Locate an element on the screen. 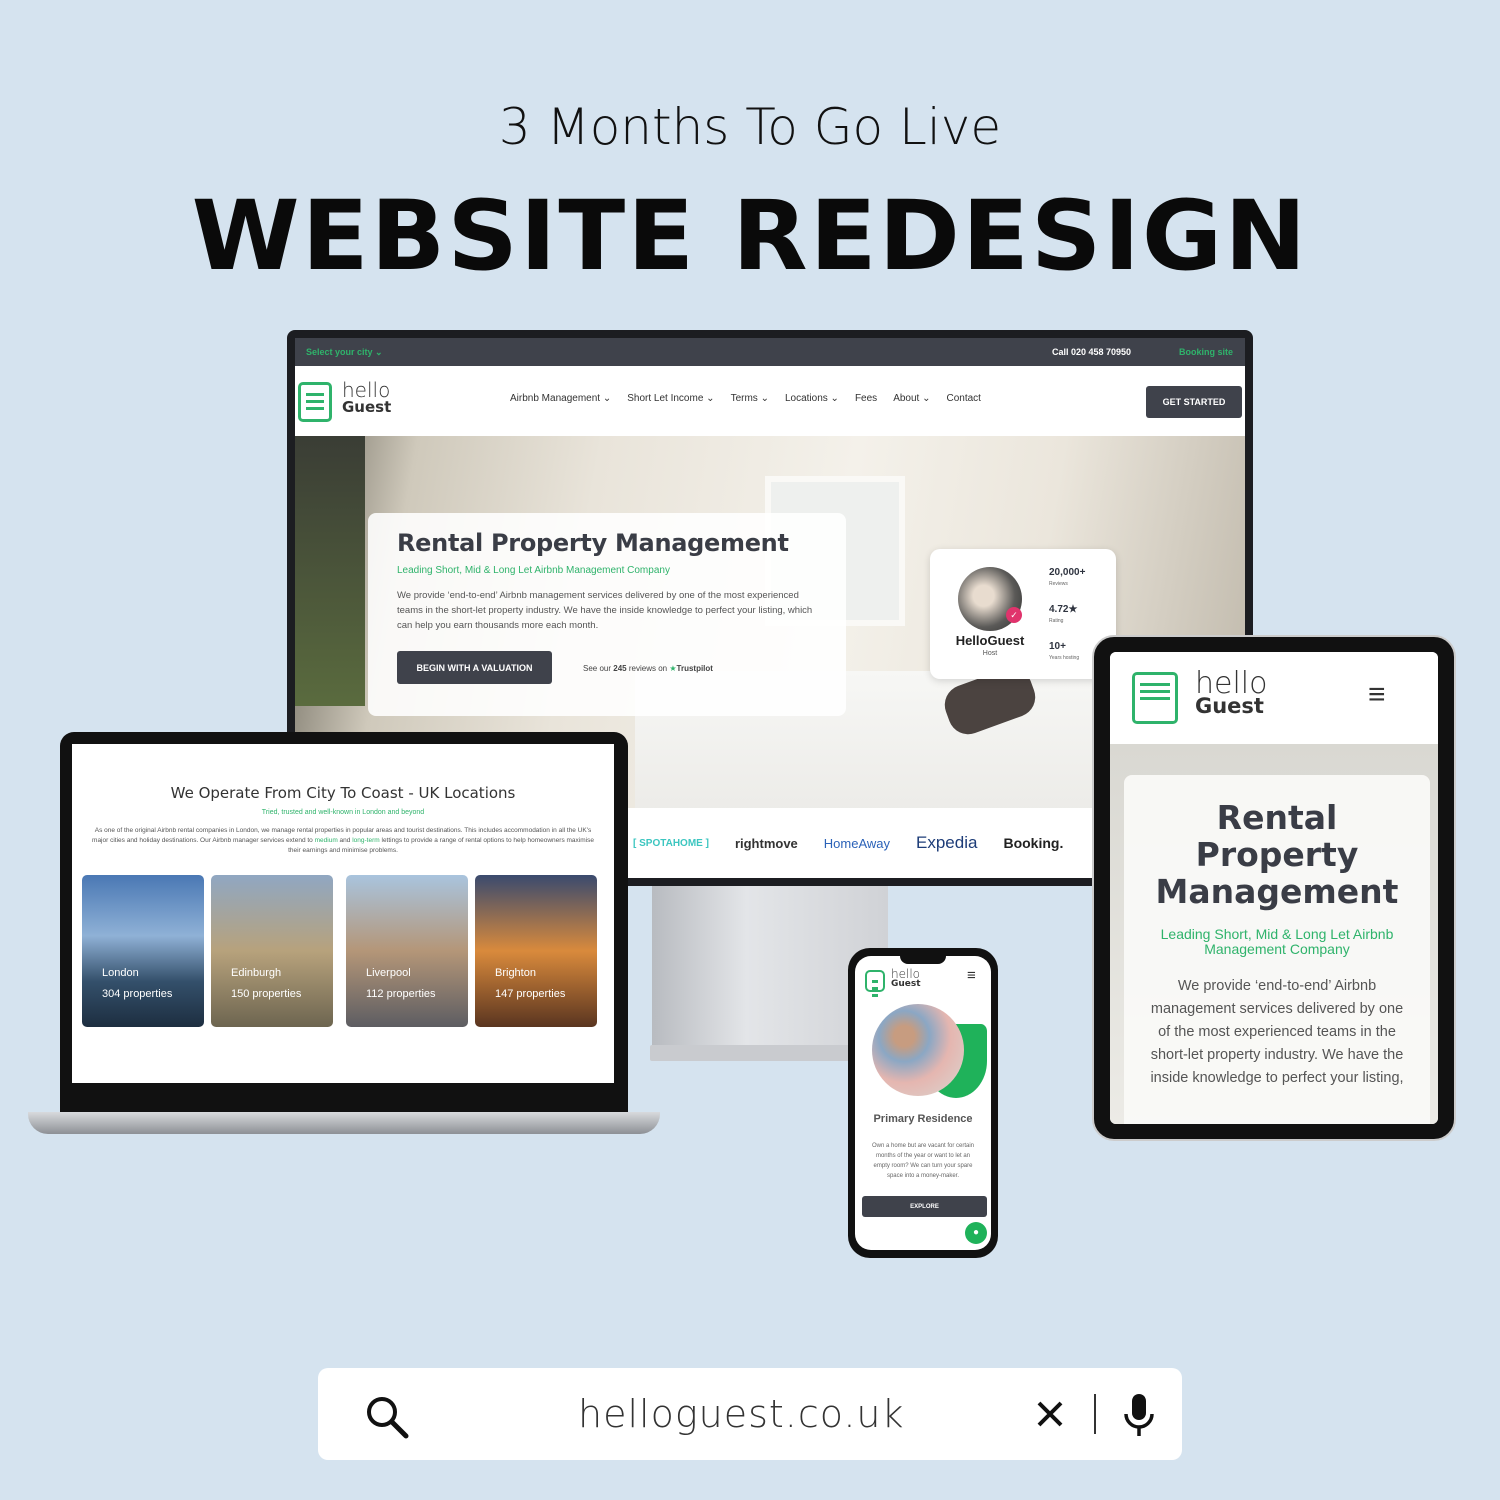 This screenshot has width=1500, height=1500. nav-item: Contact is located at coordinates (964, 398).